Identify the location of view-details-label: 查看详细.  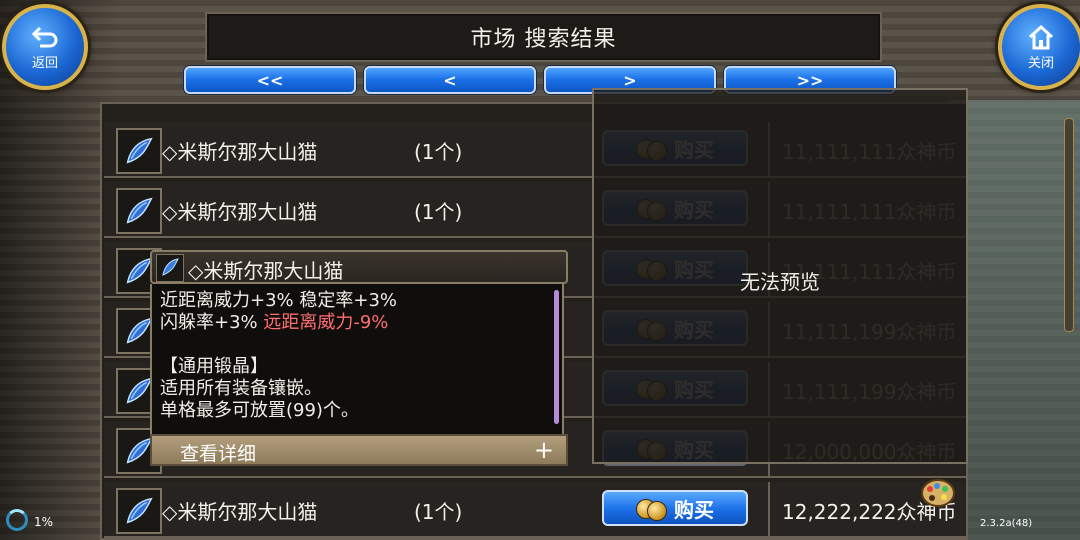
(218, 454).